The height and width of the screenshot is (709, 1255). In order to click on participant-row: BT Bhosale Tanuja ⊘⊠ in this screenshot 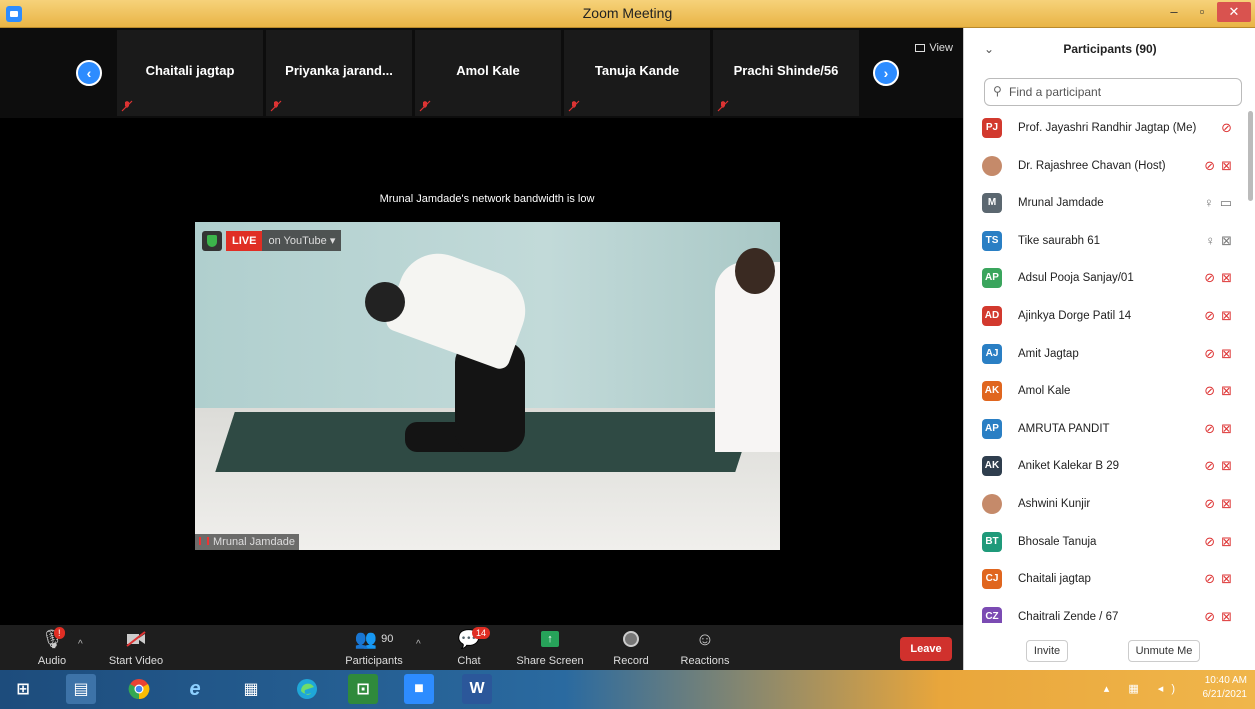, I will do `click(1106, 544)`.